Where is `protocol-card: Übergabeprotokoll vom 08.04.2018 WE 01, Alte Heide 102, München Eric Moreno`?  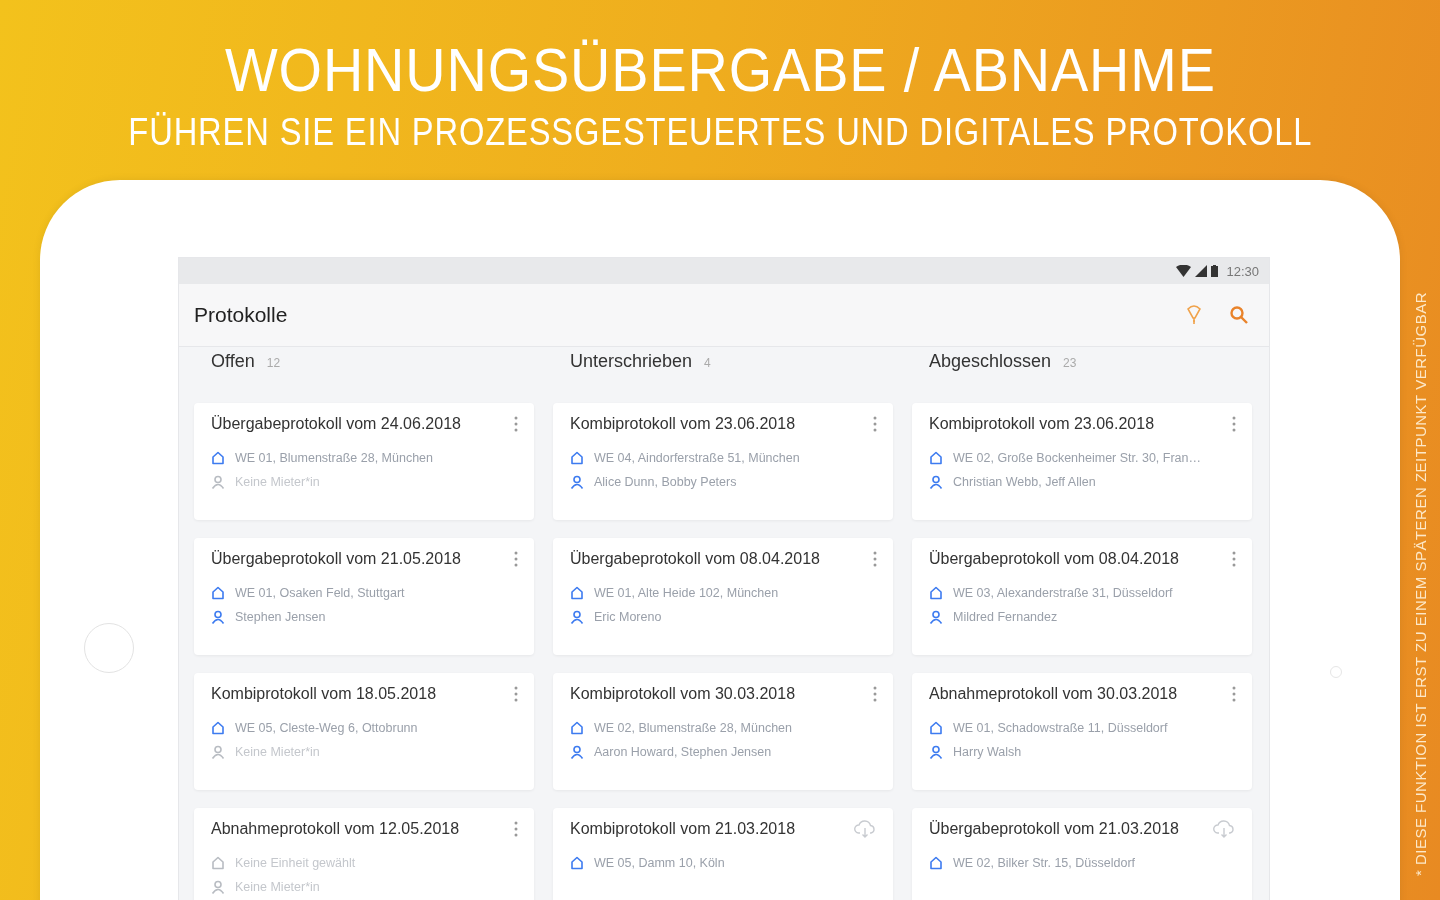
protocol-card: Übergabeprotokoll vom 08.04.2018 WE 01, Alte Heide 102, München Eric Moreno is located at coordinates (723, 596).